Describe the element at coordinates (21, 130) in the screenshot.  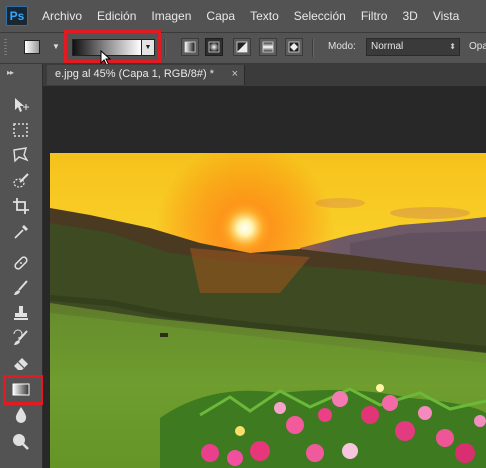
I see `marquee-icon` at that location.